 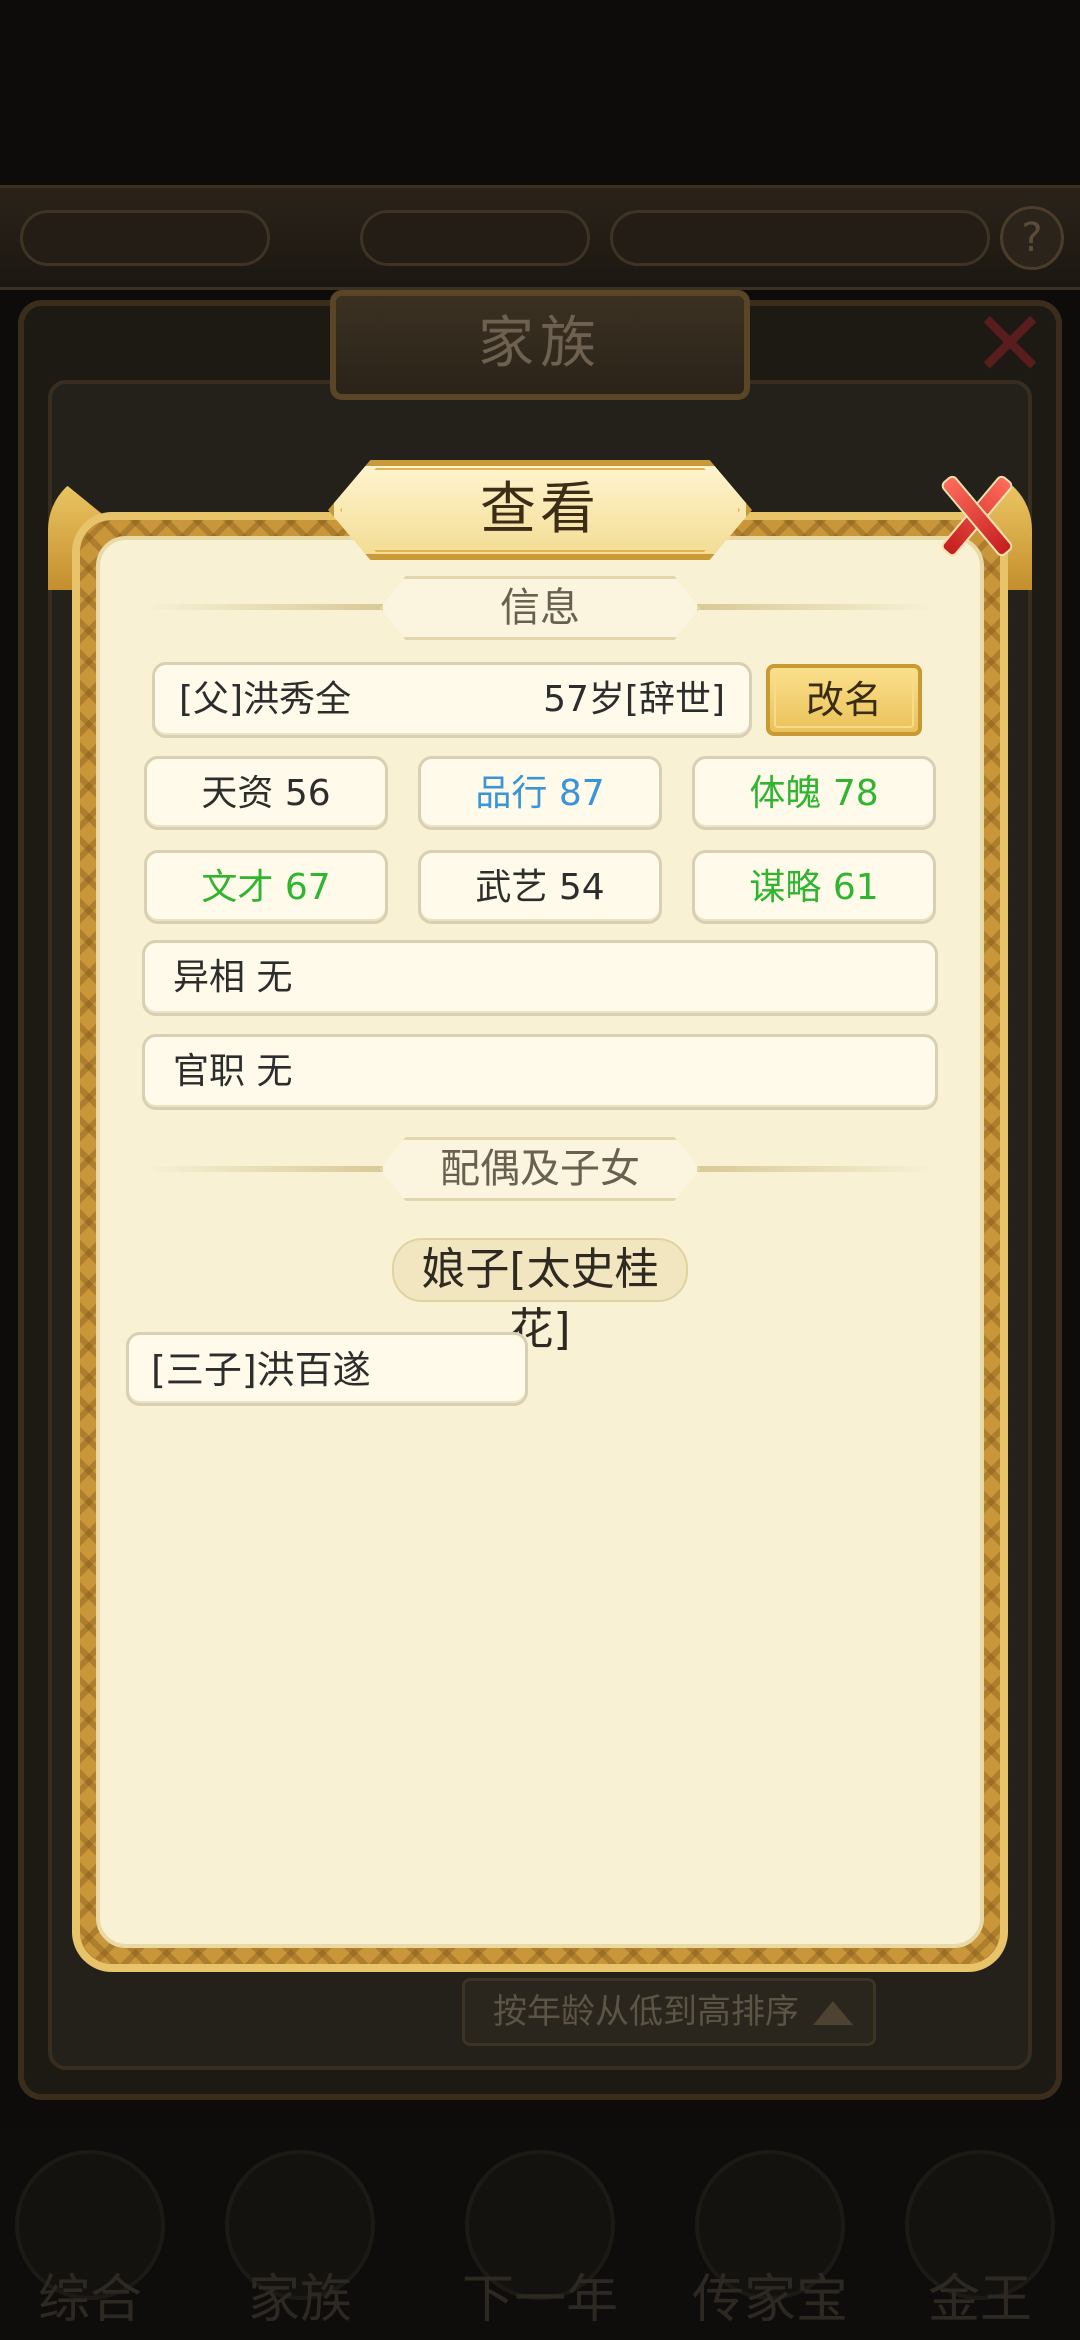 What do you see at coordinates (90, 2240) in the screenshot?
I see `nav-item-general: 综合` at bounding box center [90, 2240].